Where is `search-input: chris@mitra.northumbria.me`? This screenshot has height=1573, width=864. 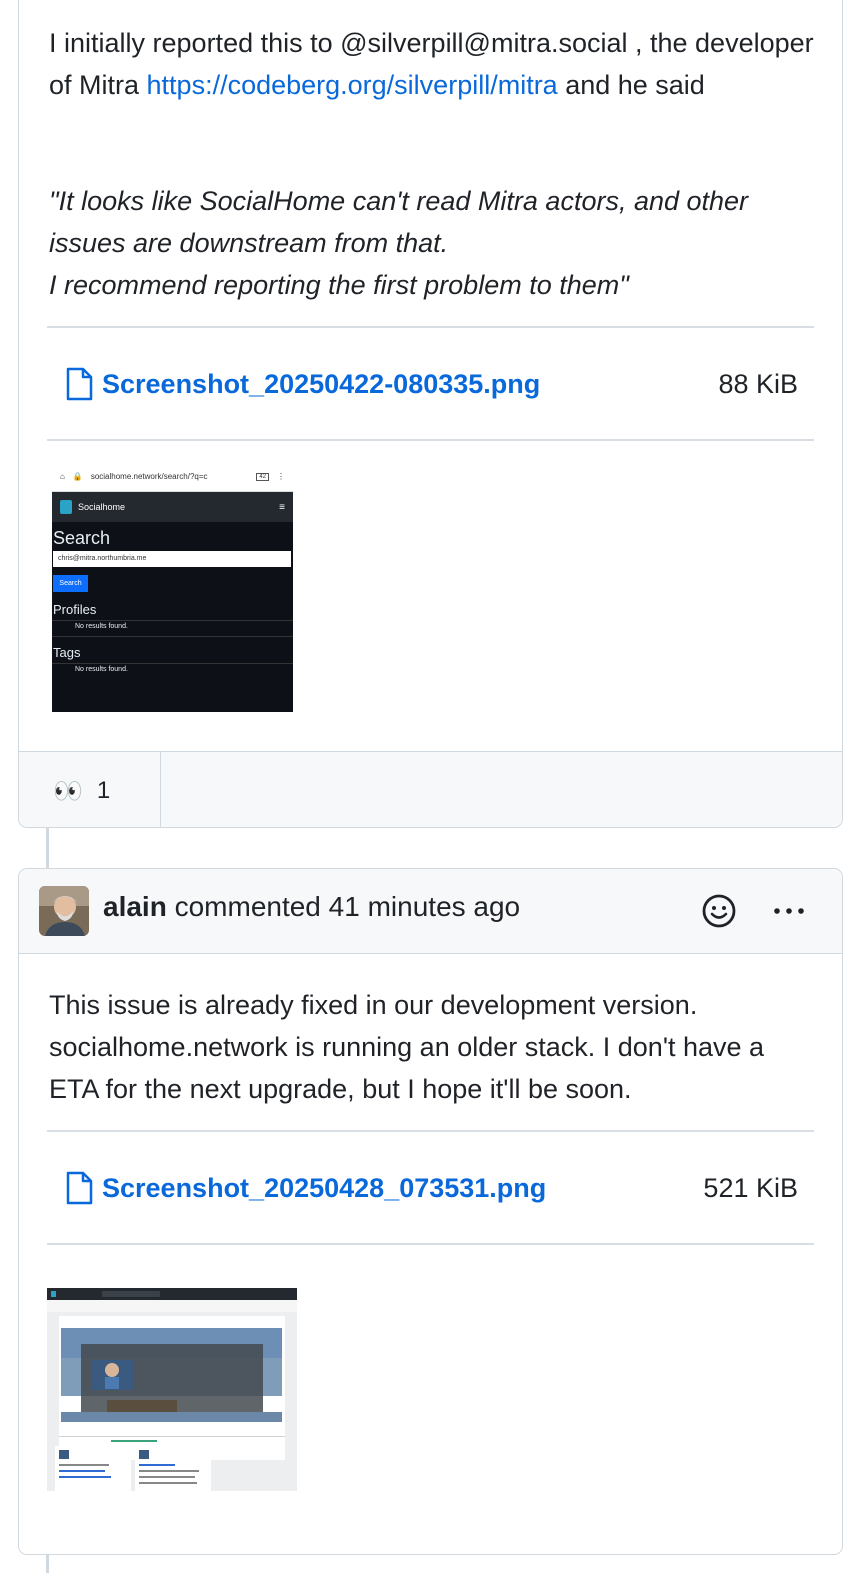 search-input: chris@mitra.northumbria.me is located at coordinates (172, 559).